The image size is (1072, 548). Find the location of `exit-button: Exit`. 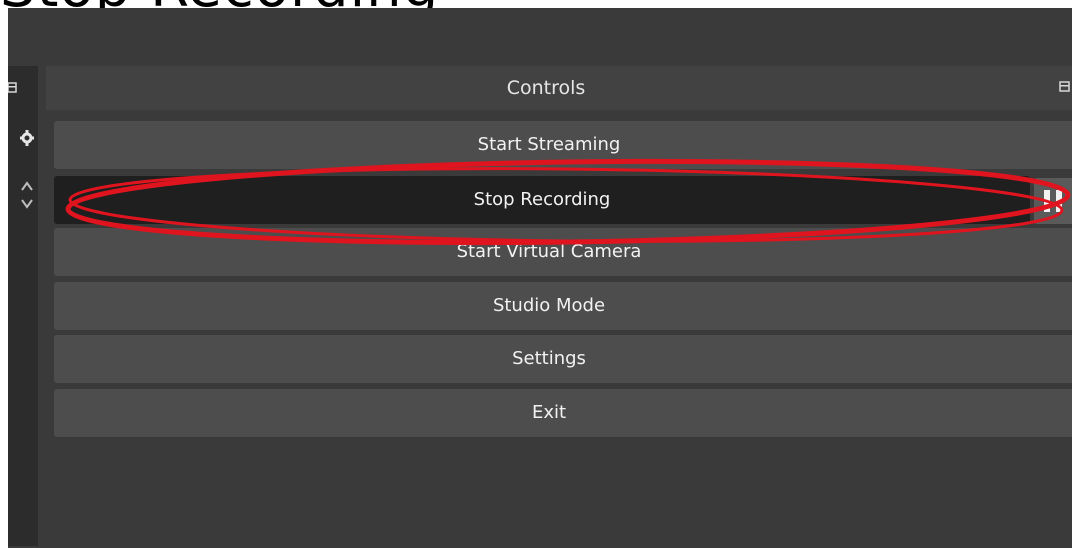

exit-button: Exit is located at coordinates (563, 413).